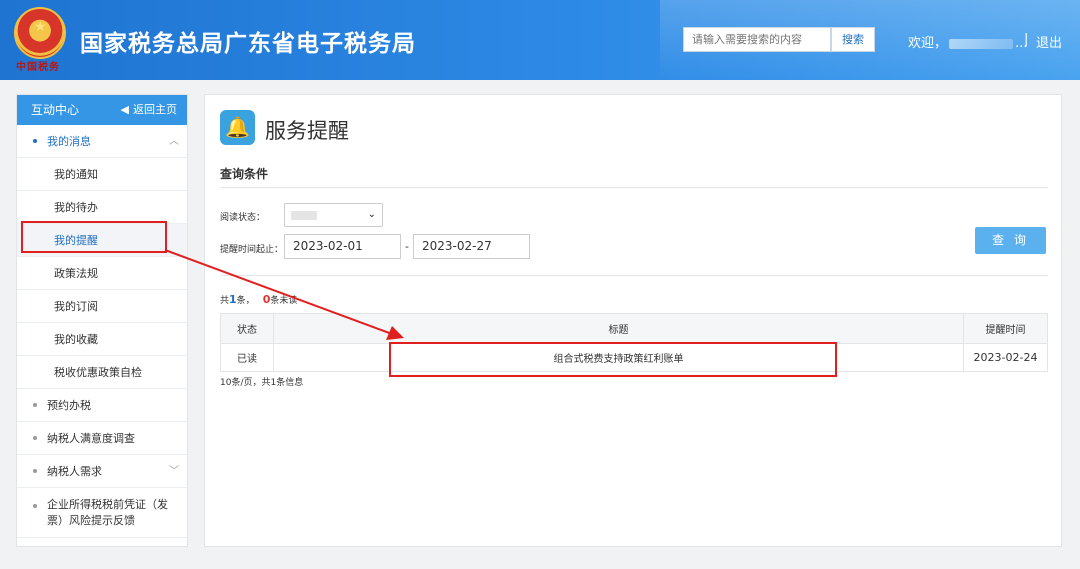  Describe the element at coordinates (74, 471) in the screenshot. I see `sidebar-group-label: 纳税人需求` at that location.